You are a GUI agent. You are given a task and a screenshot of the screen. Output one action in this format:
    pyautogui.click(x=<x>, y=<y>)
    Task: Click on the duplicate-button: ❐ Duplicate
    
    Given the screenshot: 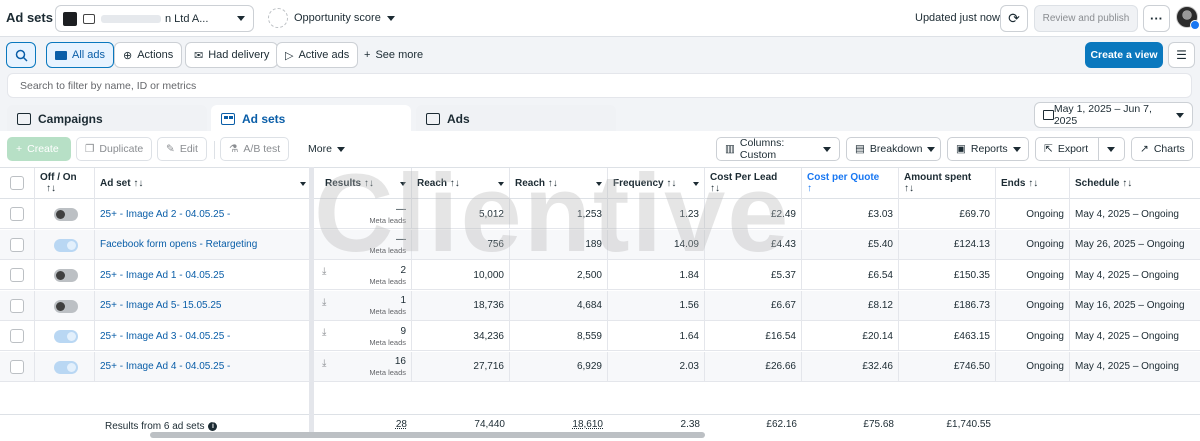 What is the action you would take?
    pyautogui.click(x=114, y=149)
    